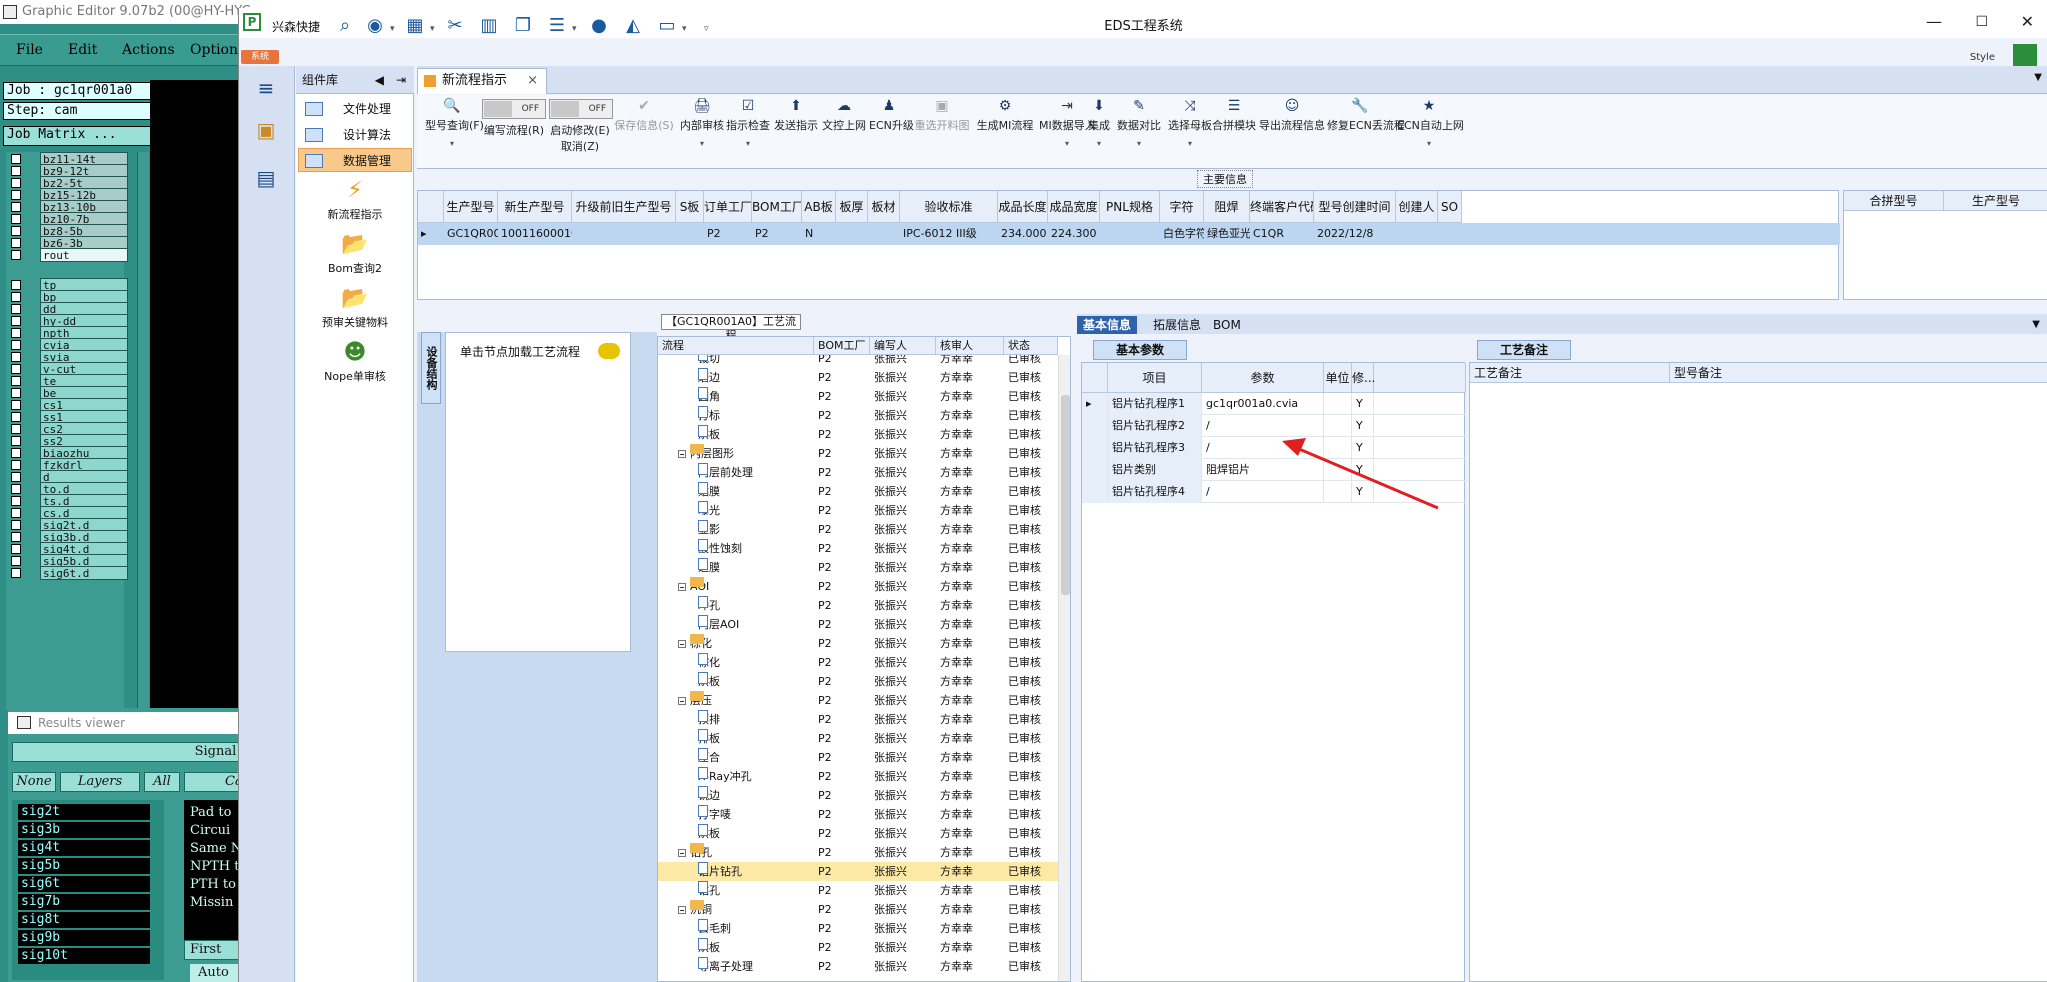 The image size is (2047, 982). Describe the element at coordinates (143, 431) in the screenshot. I see `layer-scrollbar` at that location.